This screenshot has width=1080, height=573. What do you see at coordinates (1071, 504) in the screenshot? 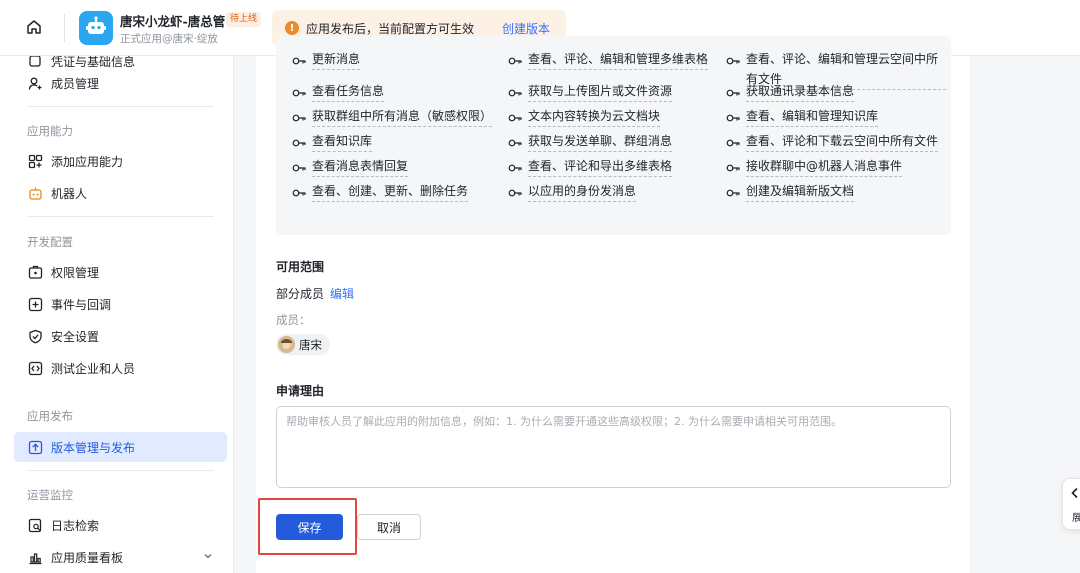
I see `expand-side-panel: 展` at bounding box center [1071, 504].